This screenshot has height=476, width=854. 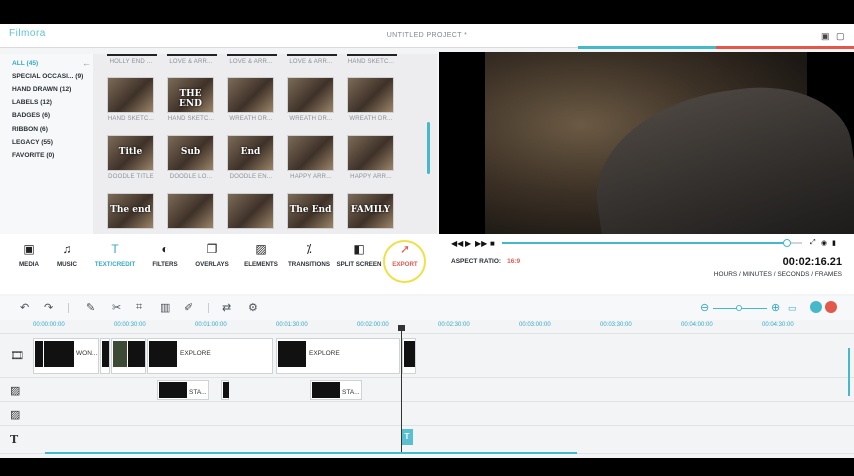 I want to click on seek-handle, so click(x=787, y=243).